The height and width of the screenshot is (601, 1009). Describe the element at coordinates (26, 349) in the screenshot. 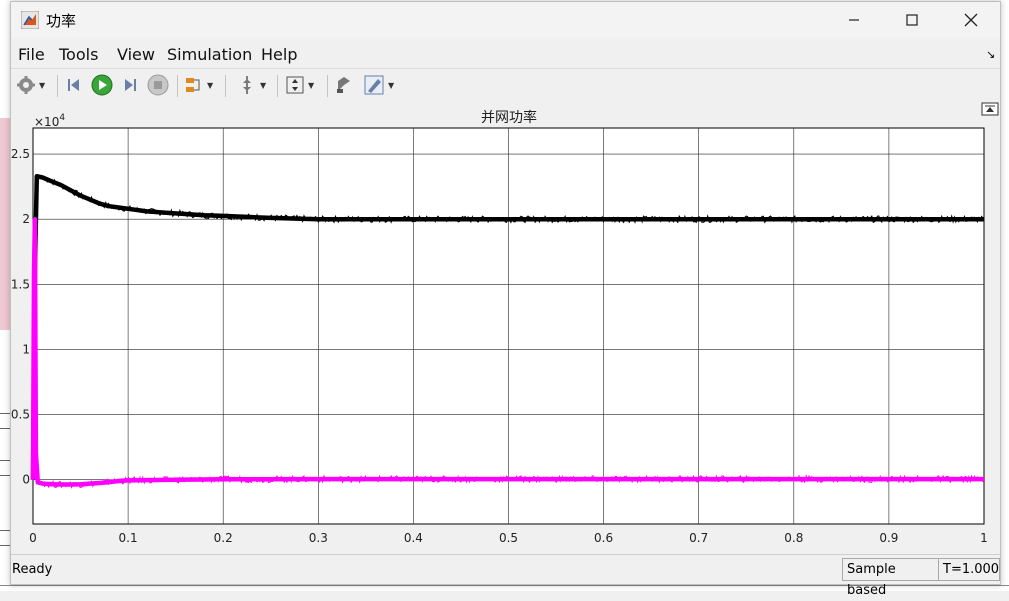

I see `y-tick-label: 1` at that location.